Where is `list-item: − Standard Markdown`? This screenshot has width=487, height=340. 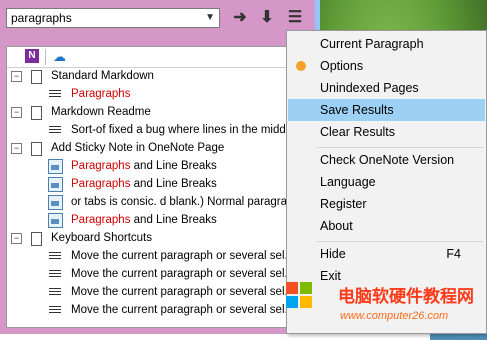
list-item: − Standard Markdown is located at coordinates (154, 76).